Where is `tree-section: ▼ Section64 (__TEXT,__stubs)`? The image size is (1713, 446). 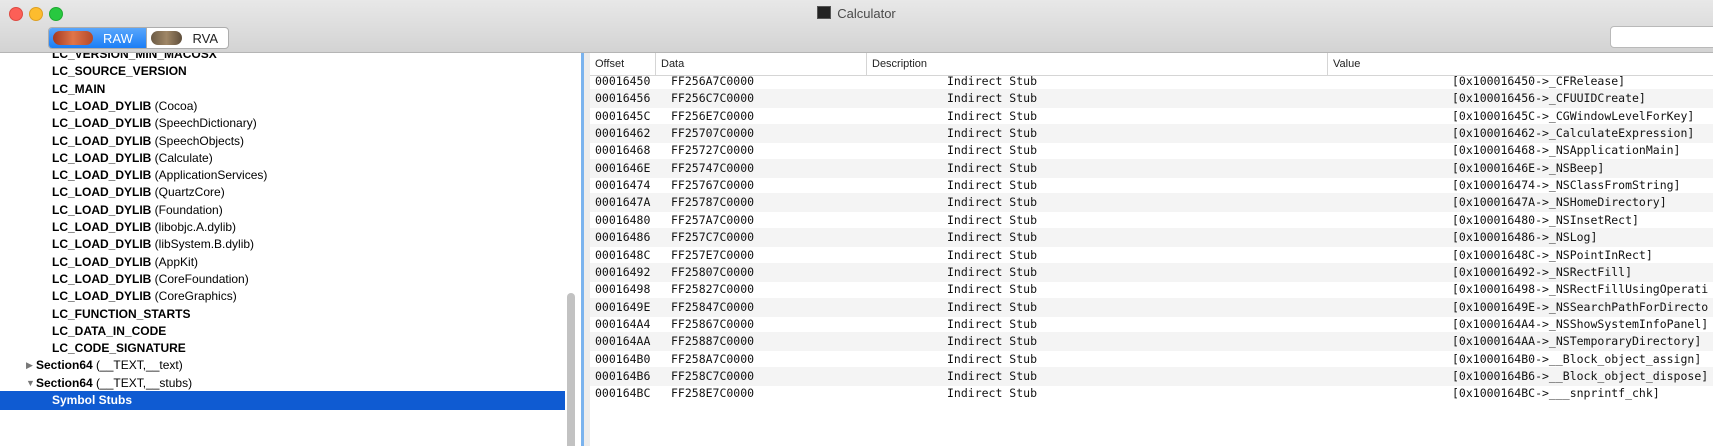
tree-section: ▼ Section64 (__TEXT,__stubs) is located at coordinates (282, 383).